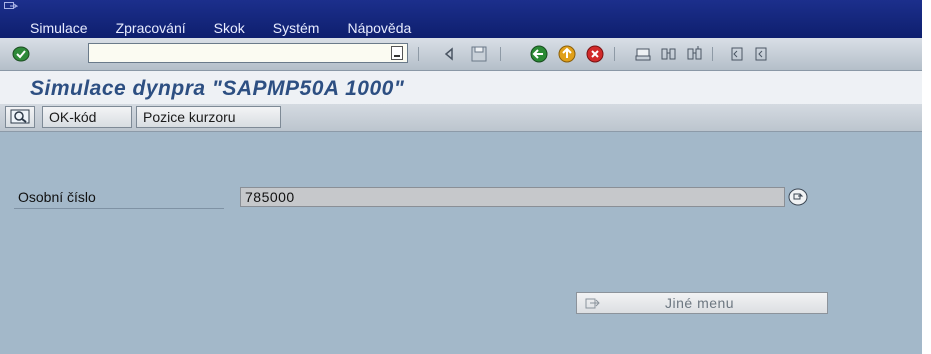  Describe the element at coordinates (595, 54) in the screenshot. I see `cancel-icon` at that location.